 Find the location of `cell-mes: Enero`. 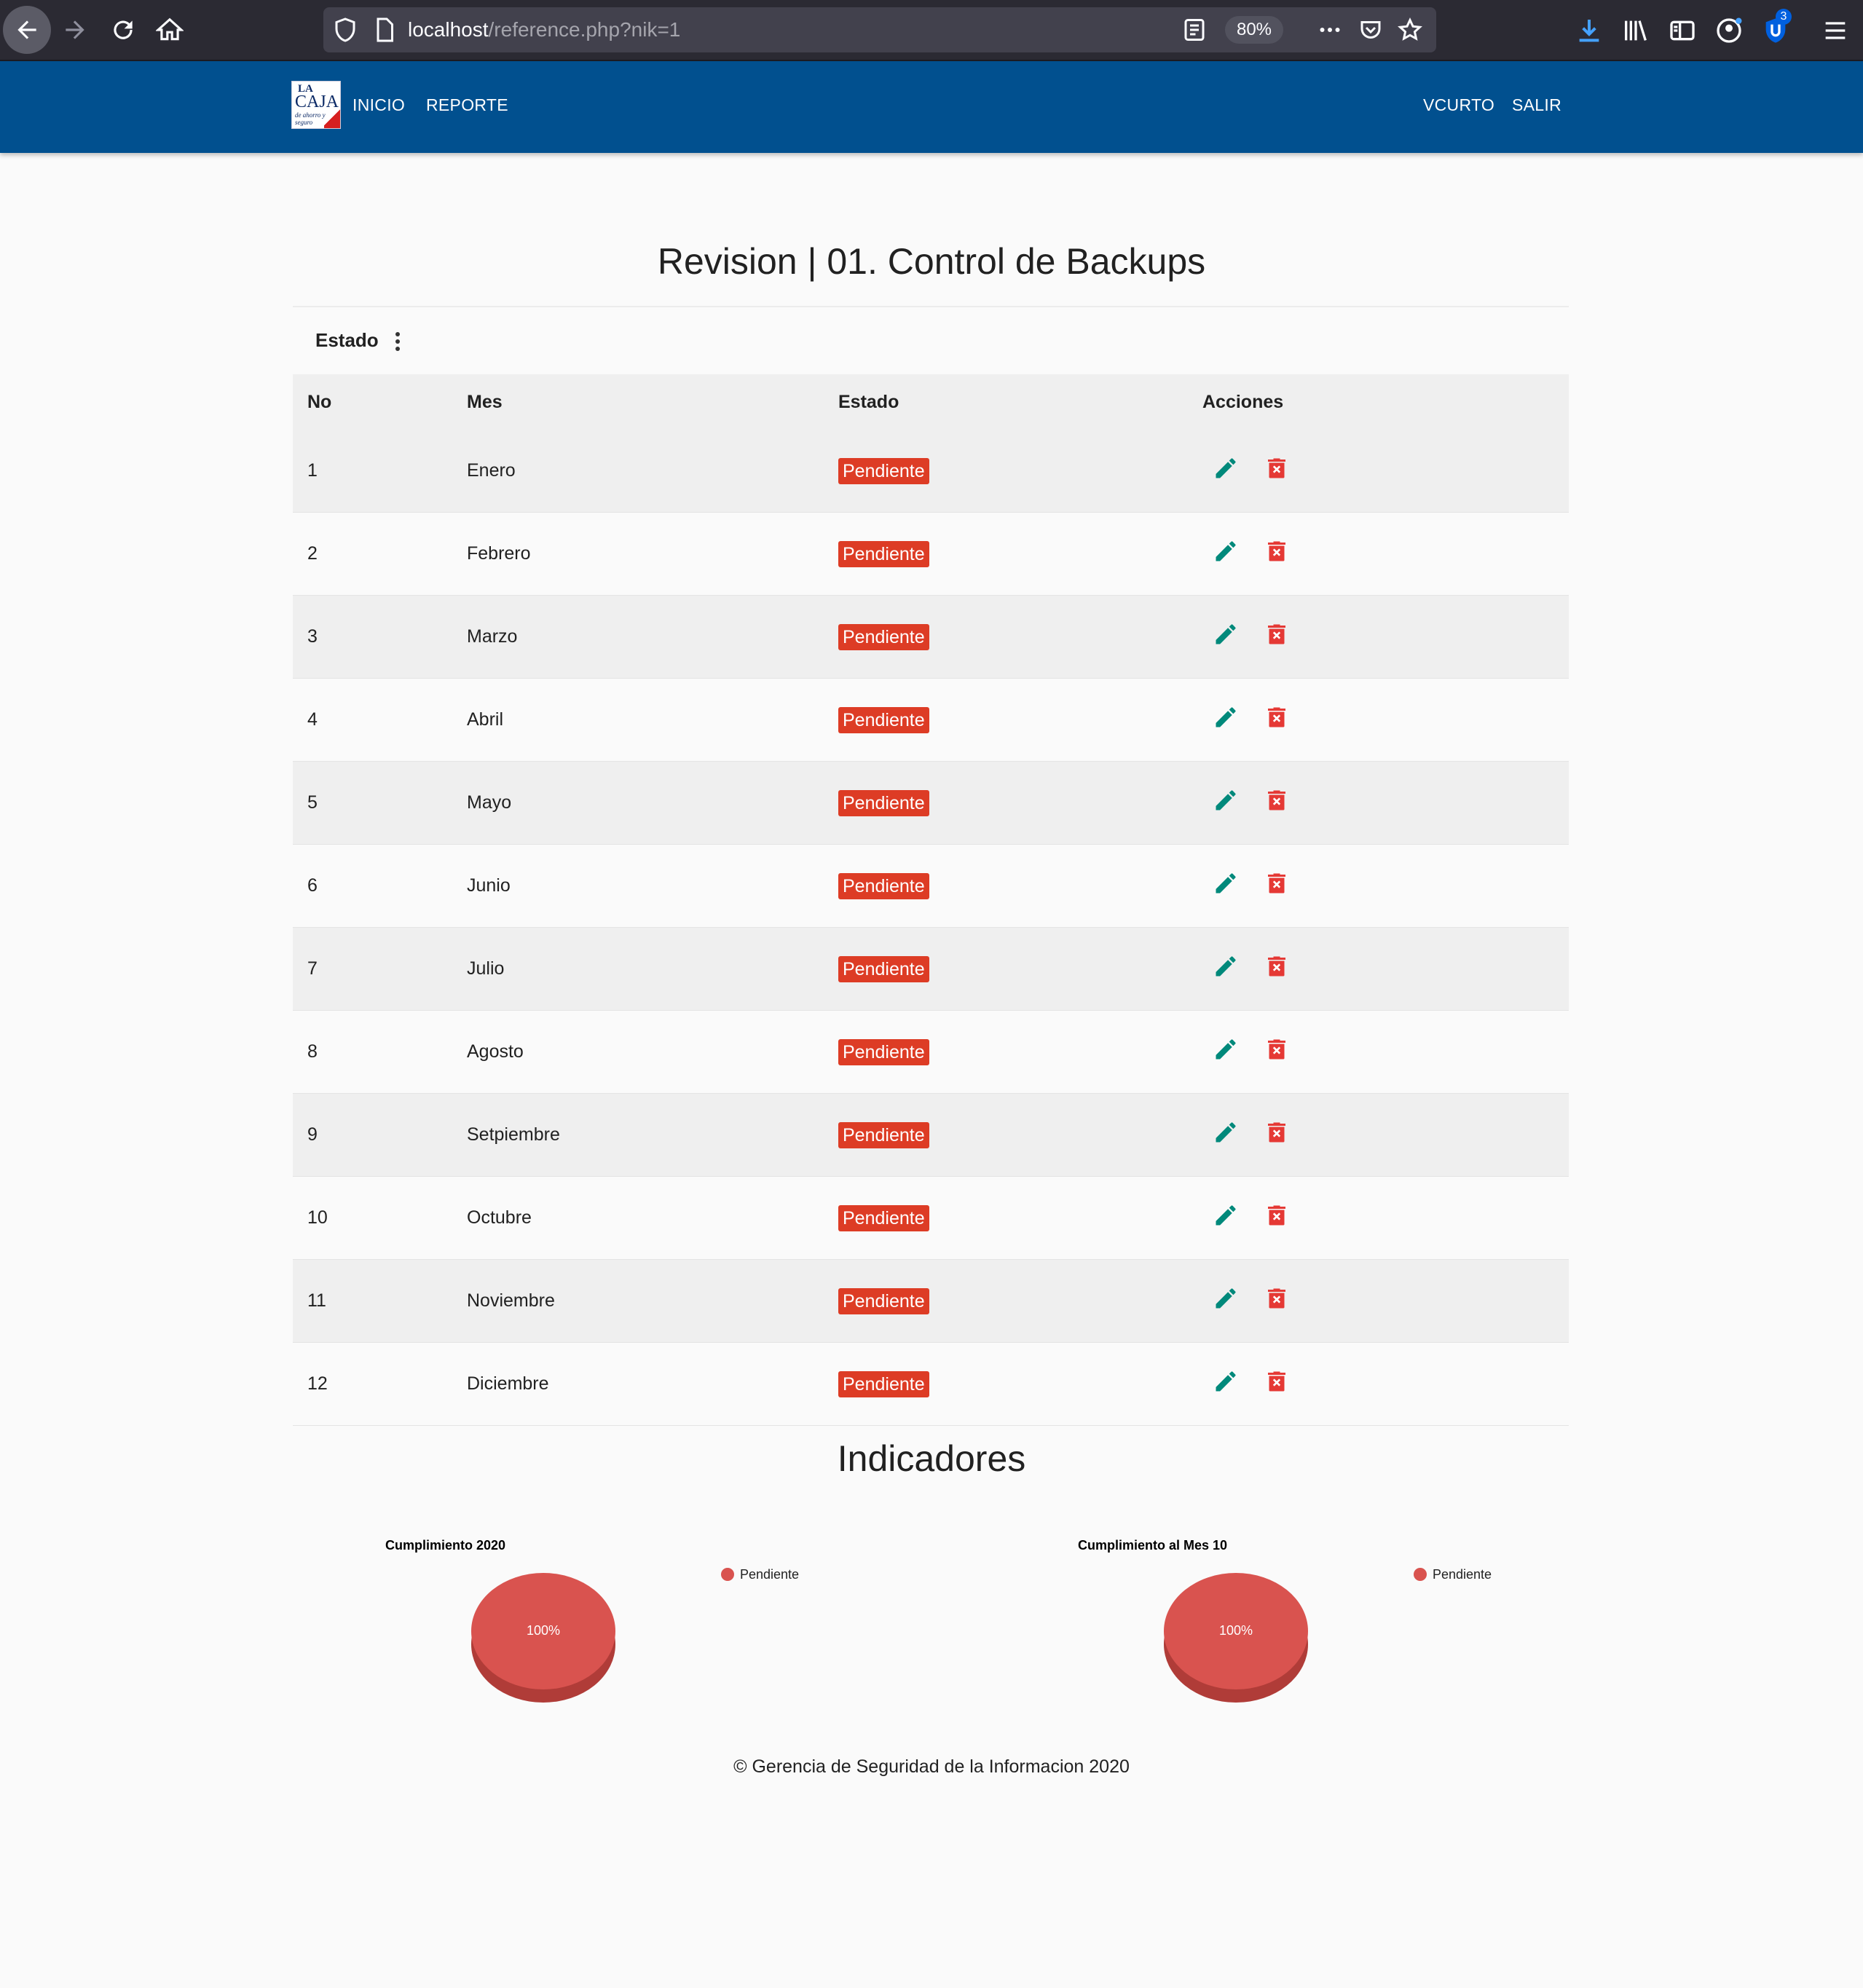

cell-mes: Enero is located at coordinates (638, 471).